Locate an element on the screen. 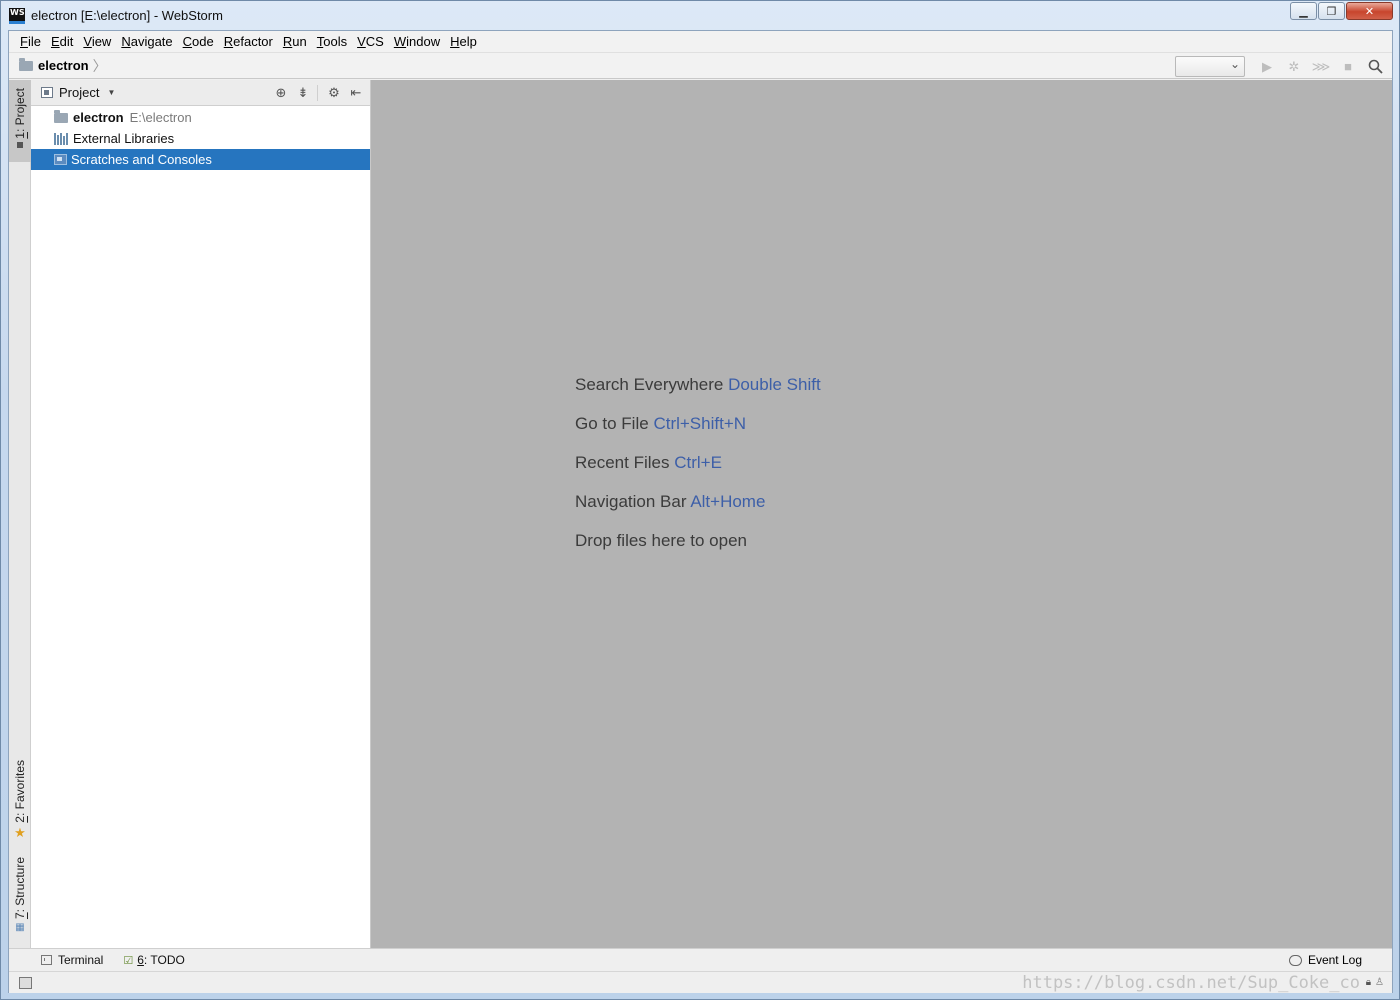  tab-todo-label: 6: TODO is located at coordinates (161, 960).